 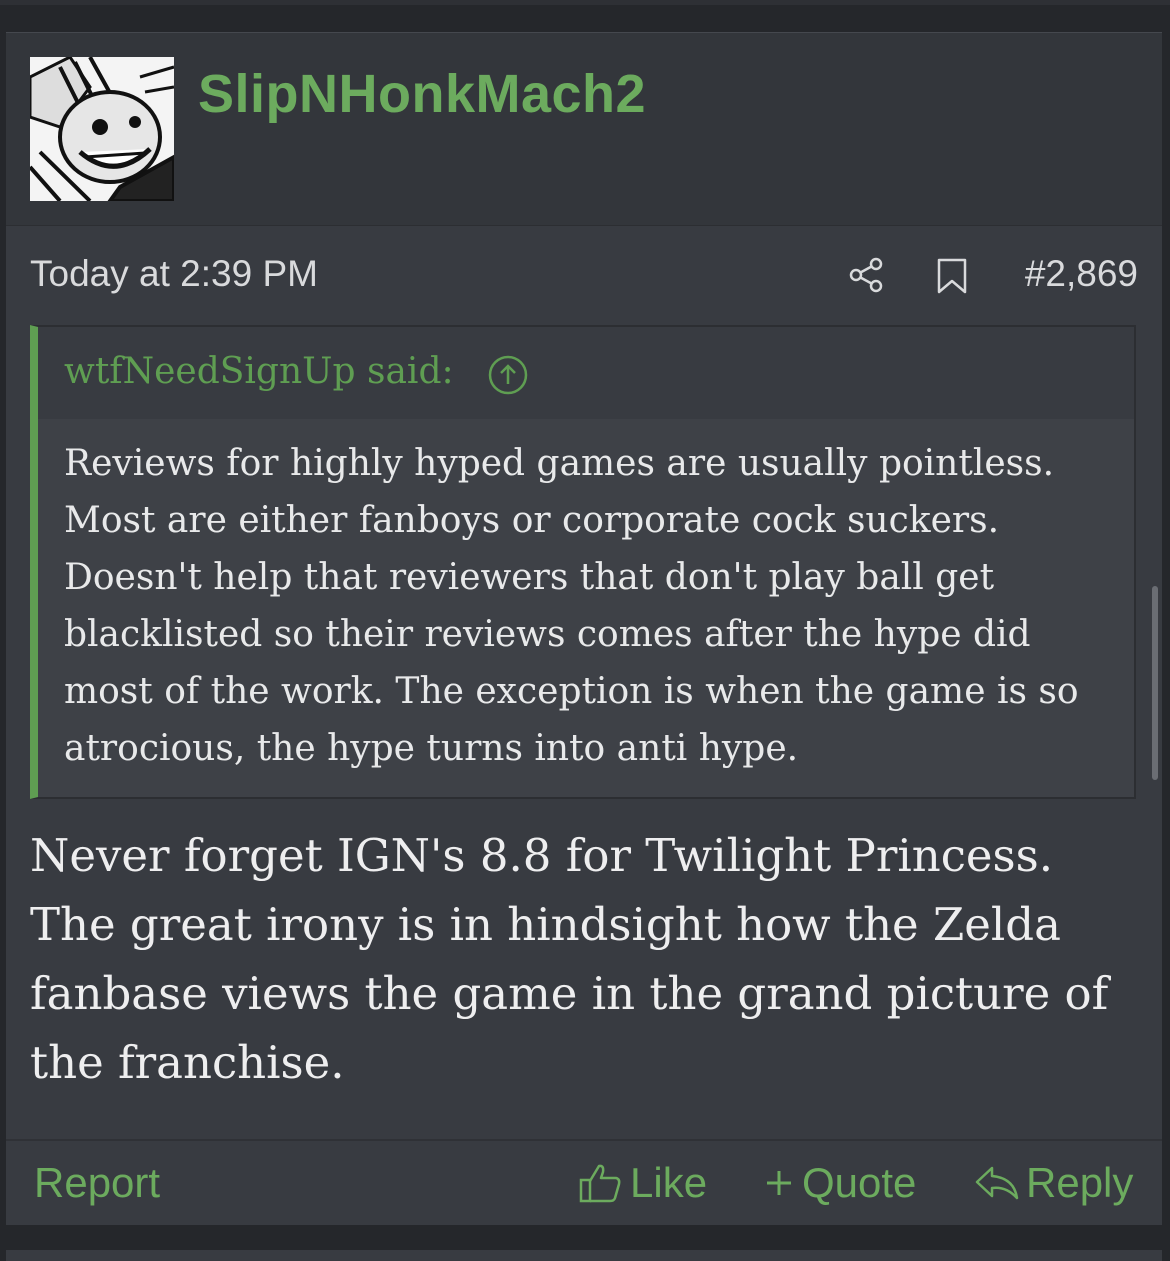 I want to click on top-strip, so click(x=585, y=2).